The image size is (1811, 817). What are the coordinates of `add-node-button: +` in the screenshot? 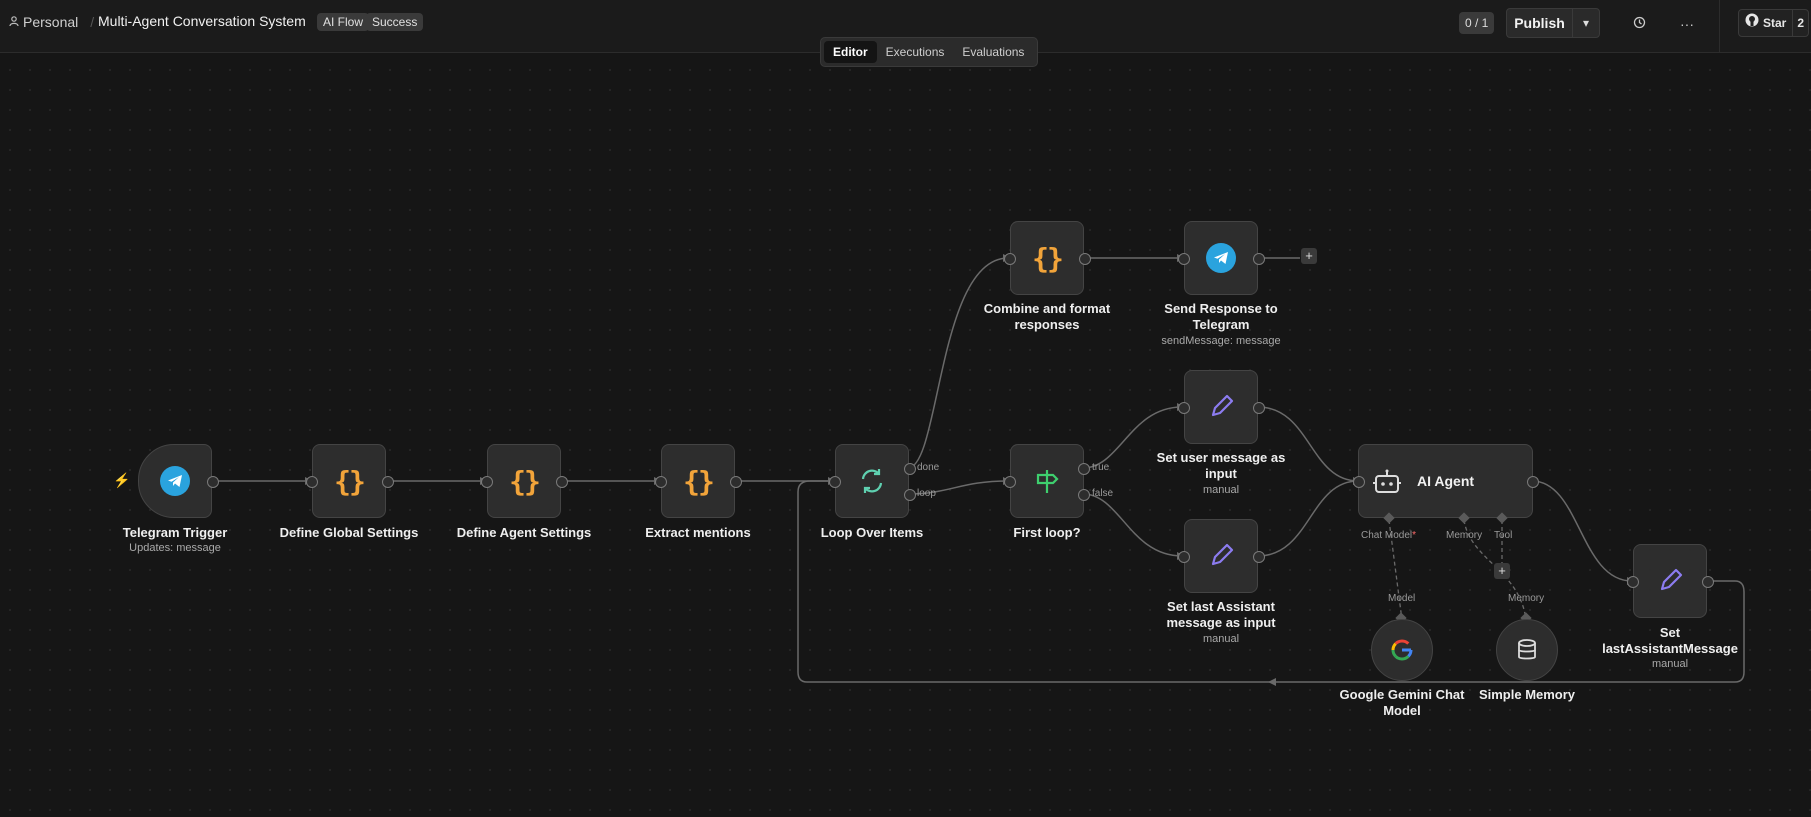 It's located at (1309, 256).